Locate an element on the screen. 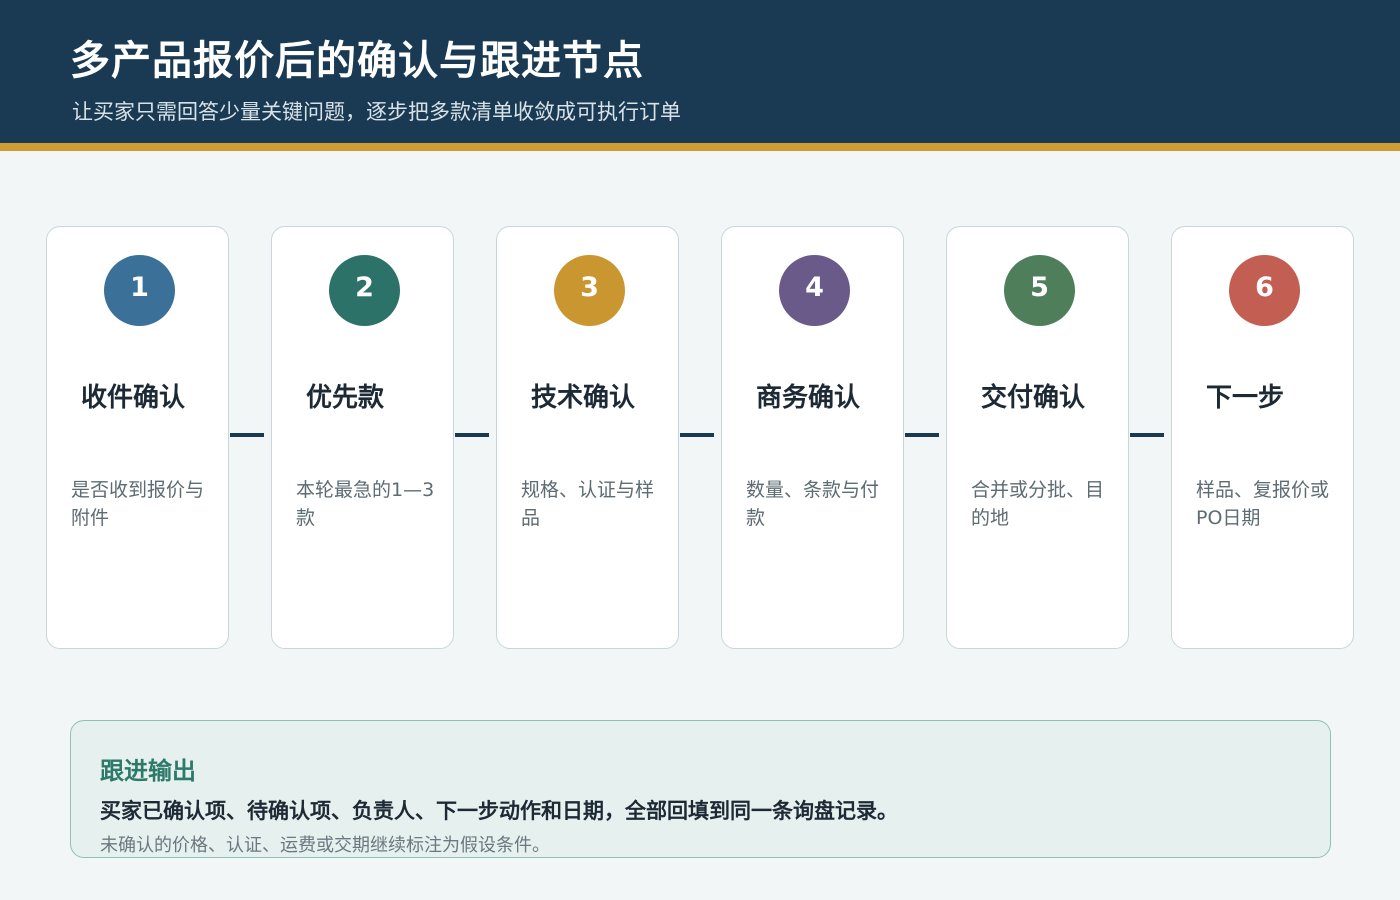 Image resolution: width=1400 pixels, height=900 pixels. step-card-4: 4 商务确认数量、条款与付款 is located at coordinates (812, 437).